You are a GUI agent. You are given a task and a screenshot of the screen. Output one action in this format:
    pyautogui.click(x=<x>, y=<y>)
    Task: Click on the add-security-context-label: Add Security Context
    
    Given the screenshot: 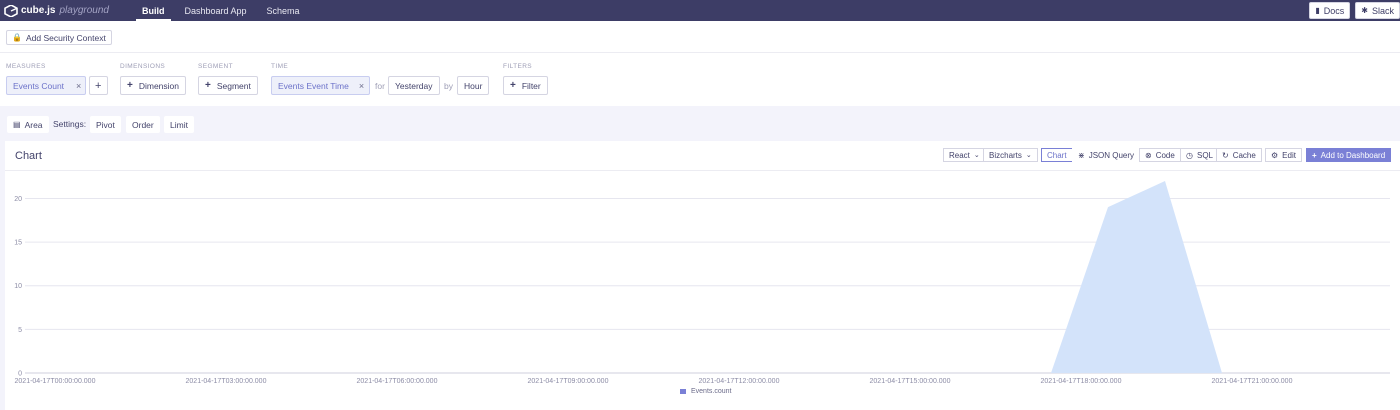 What is the action you would take?
    pyautogui.click(x=65, y=37)
    